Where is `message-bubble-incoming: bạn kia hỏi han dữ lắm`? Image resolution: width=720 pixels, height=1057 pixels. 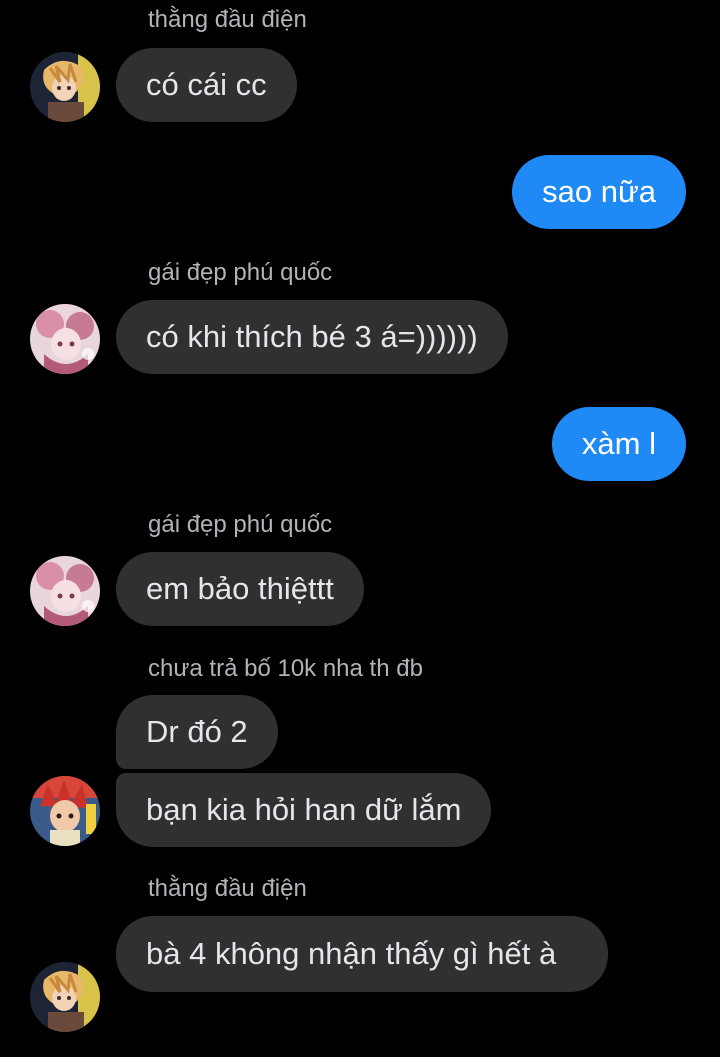 message-bubble-incoming: bạn kia hỏi han dữ lắm is located at coordinates (304, 810).